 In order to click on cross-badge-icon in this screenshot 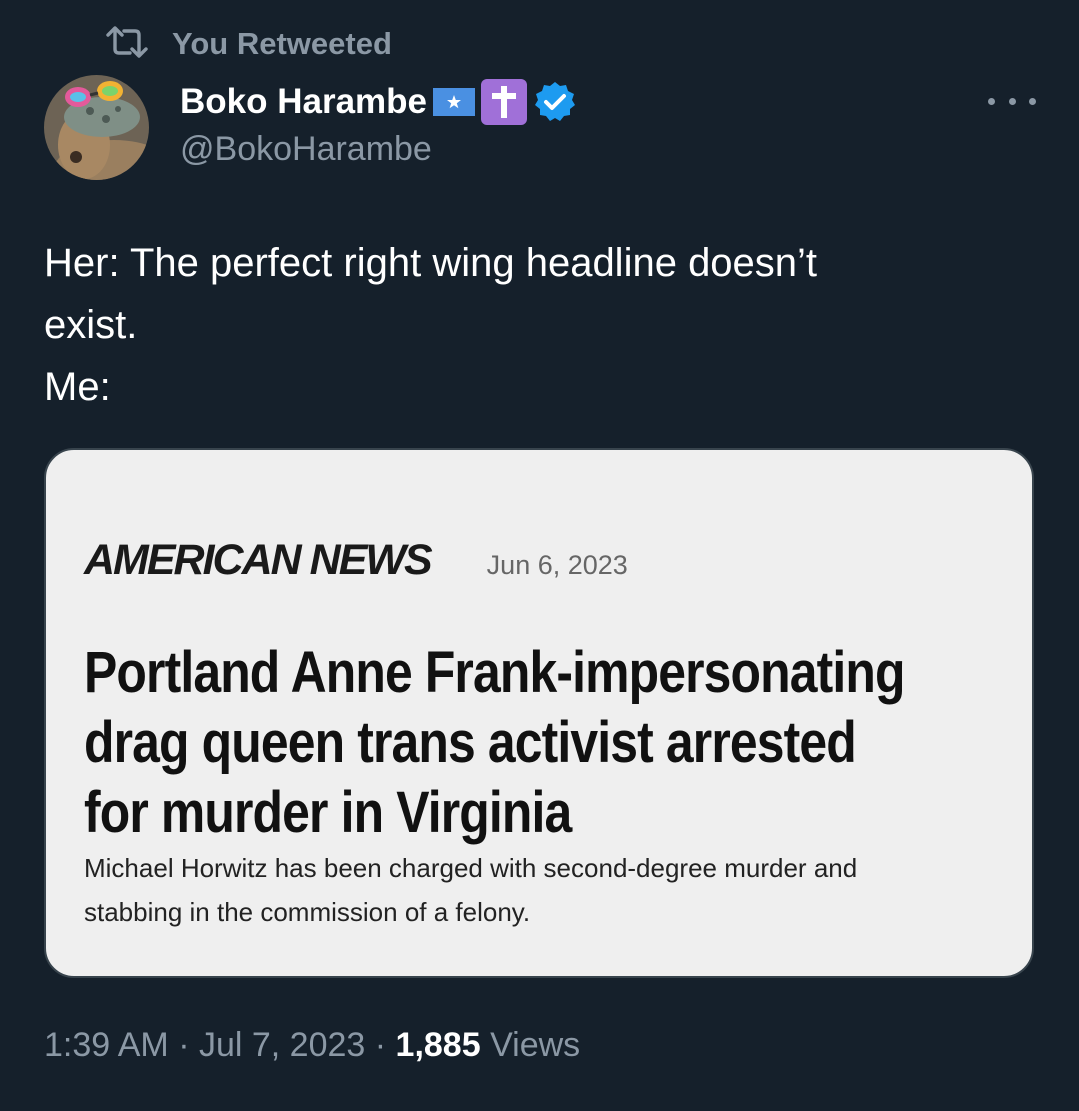, I will do `click(504, 102)`.